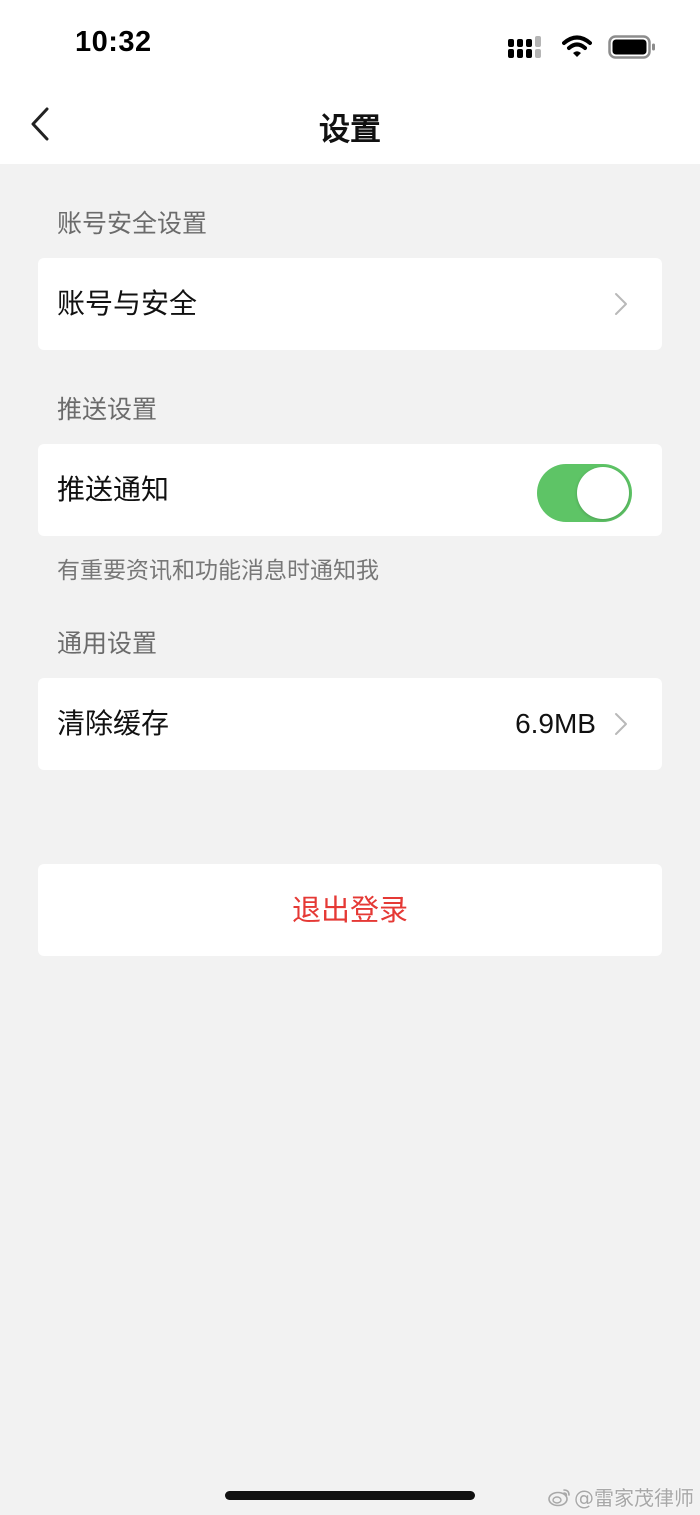  I want to click on clear-cache-label: 清除缓存, so click(113, 723).